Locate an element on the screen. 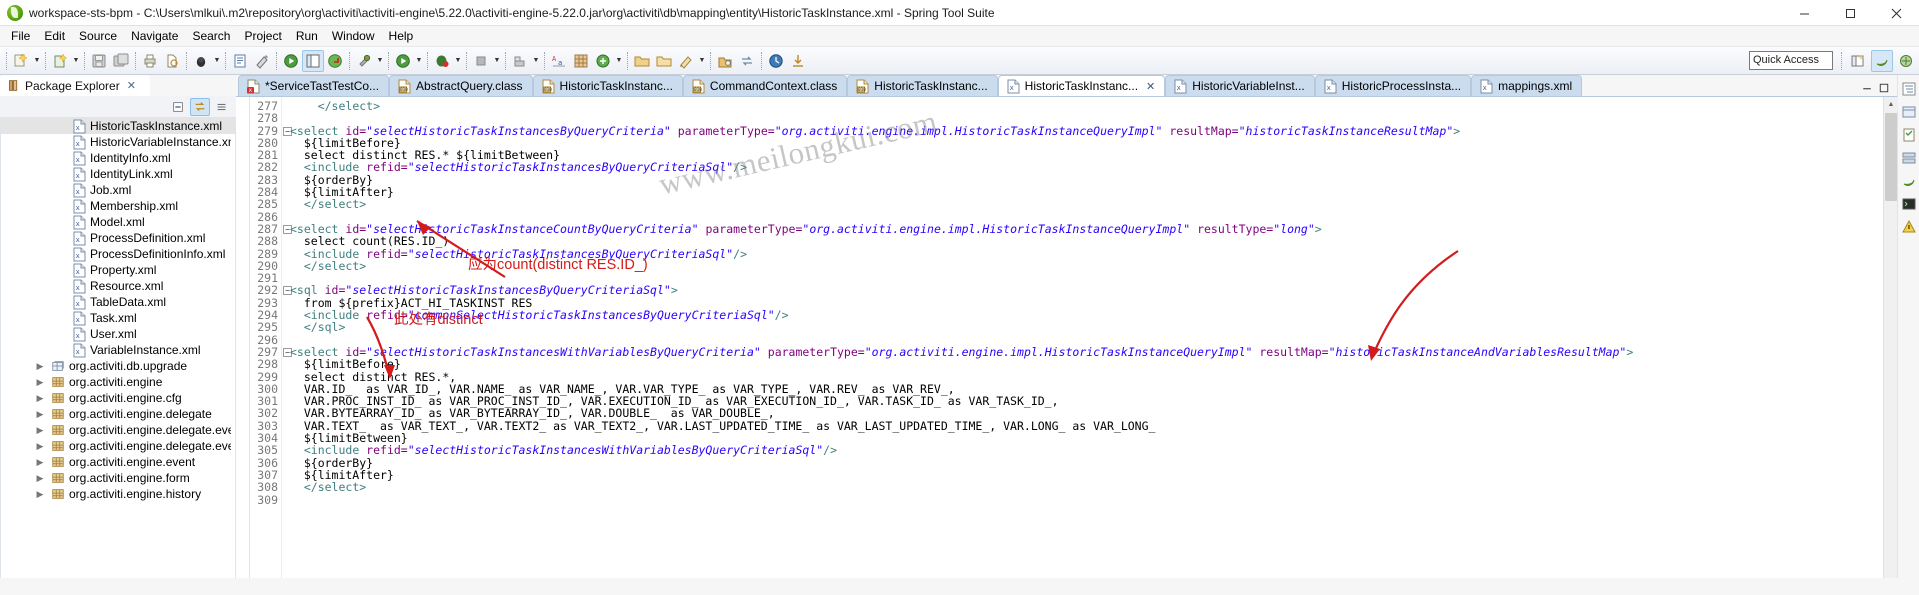  perspective-spring-icon is located at coordinates (1882, 61).